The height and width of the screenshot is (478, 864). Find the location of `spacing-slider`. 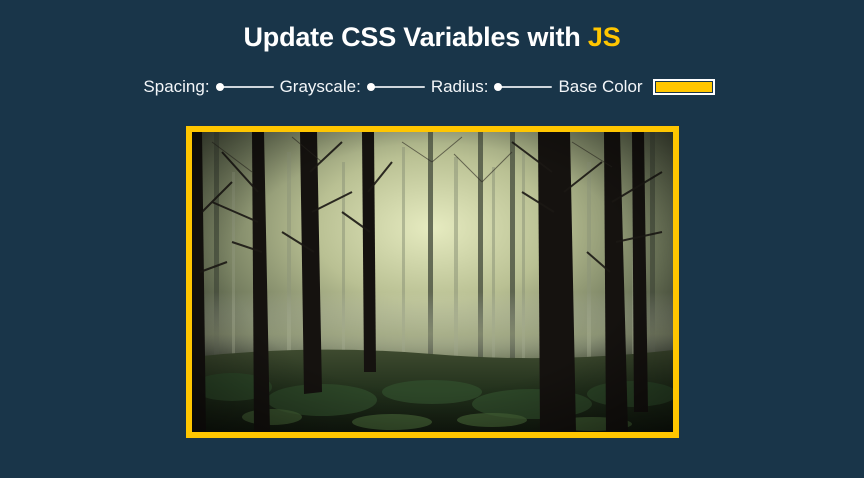

spacing-slider is located at coordinates (244, 87).